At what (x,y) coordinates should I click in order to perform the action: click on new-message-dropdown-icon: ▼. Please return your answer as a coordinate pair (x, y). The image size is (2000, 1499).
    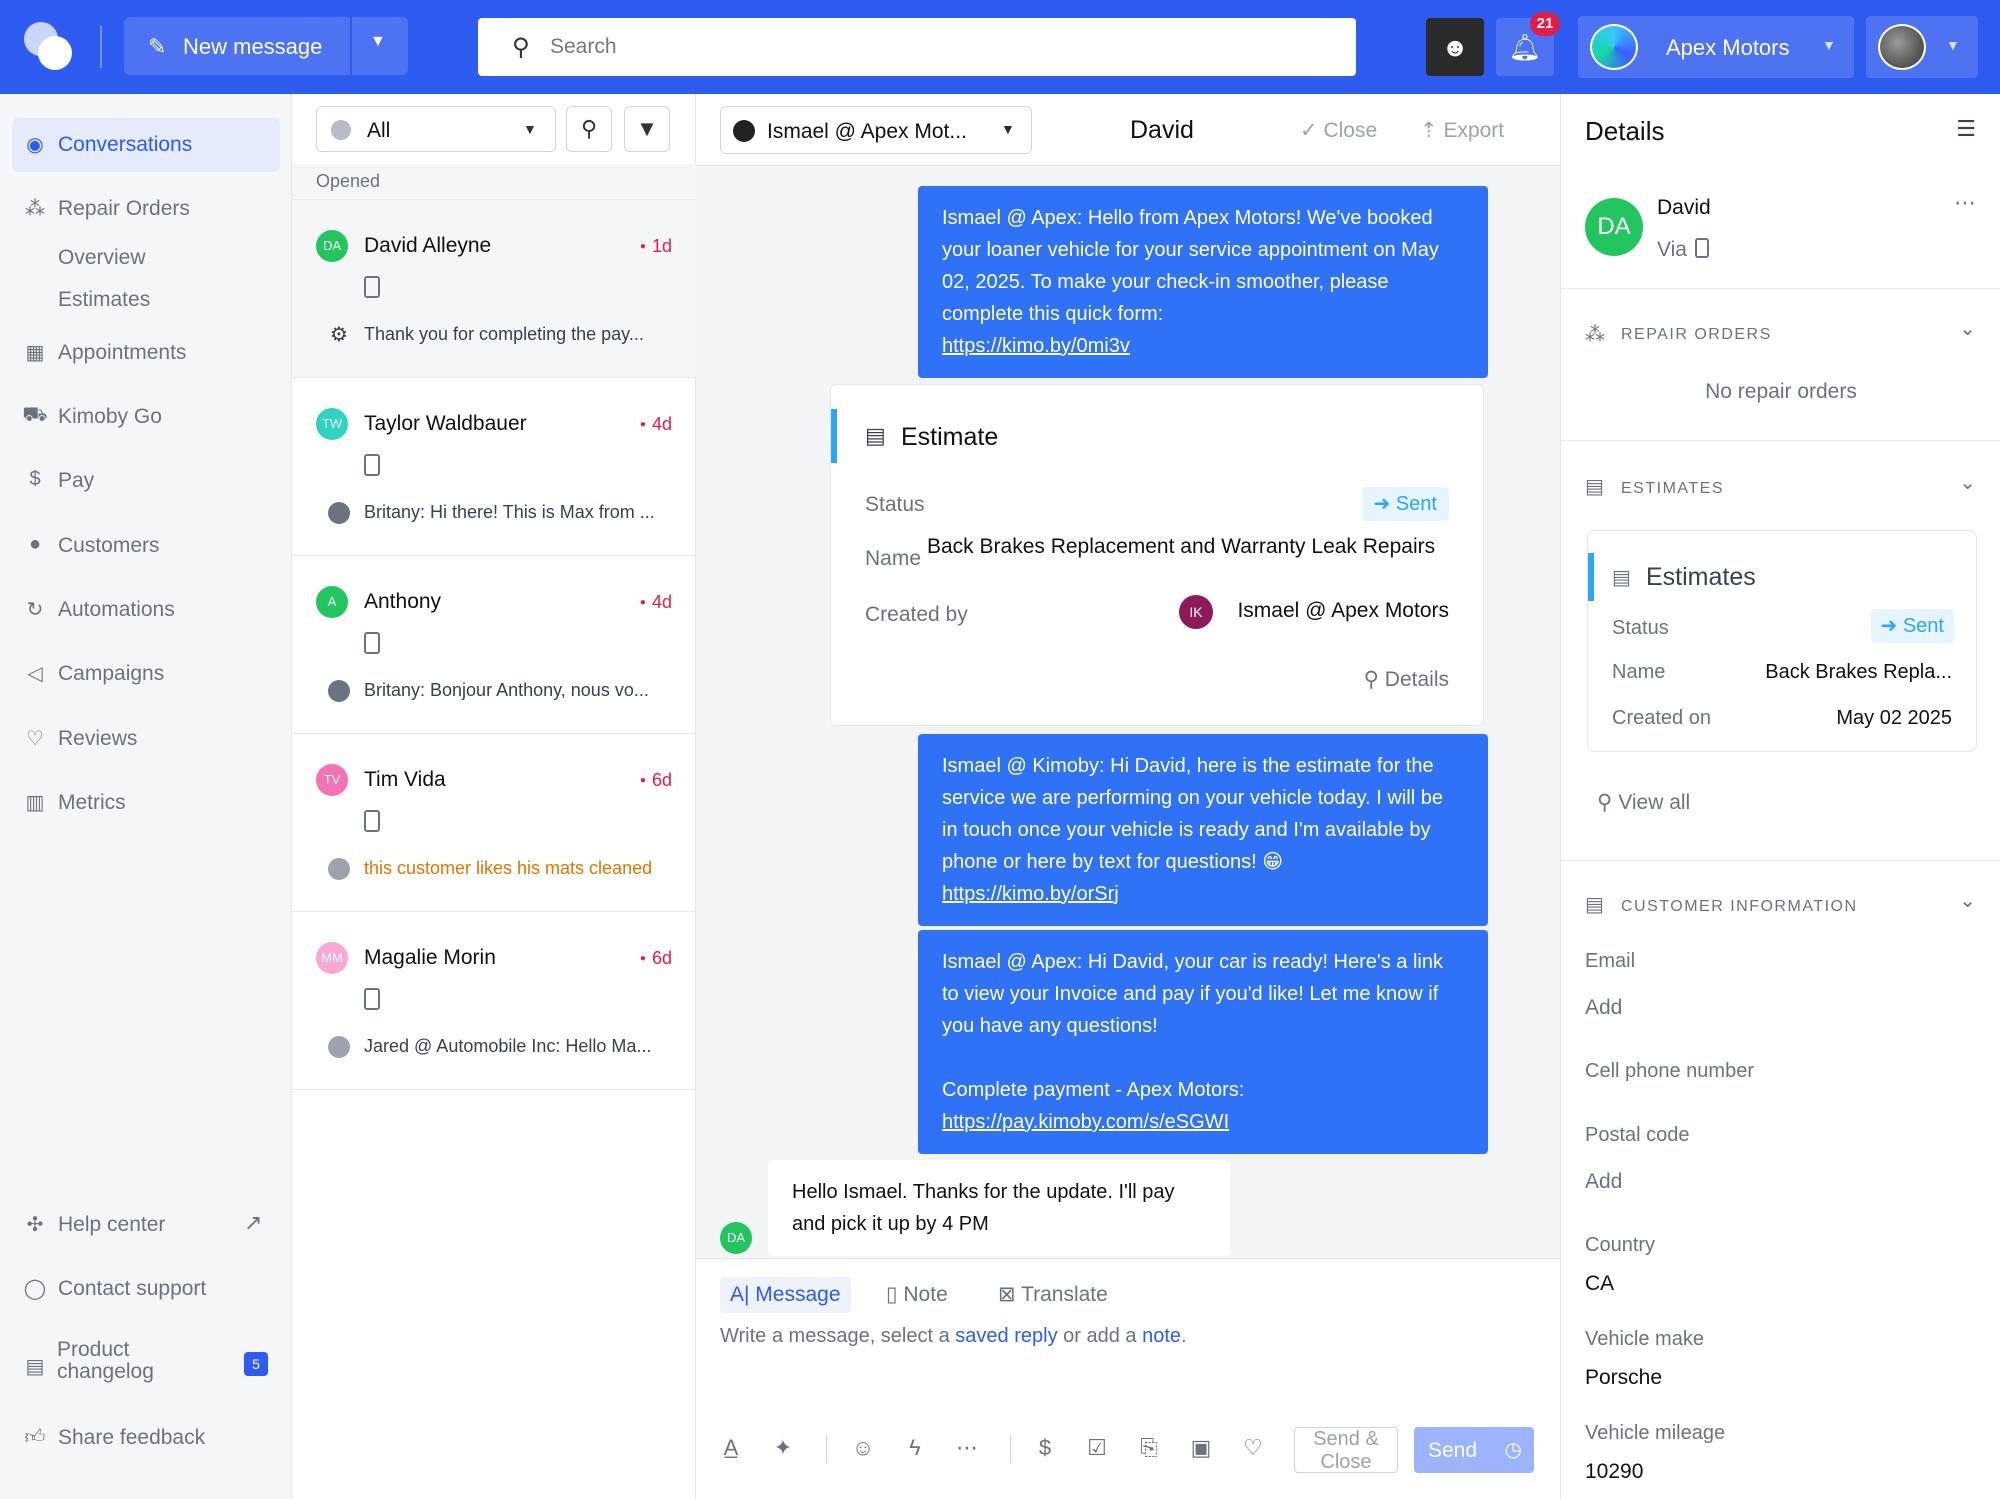
    Looking at the image, I should click on (378, 42).